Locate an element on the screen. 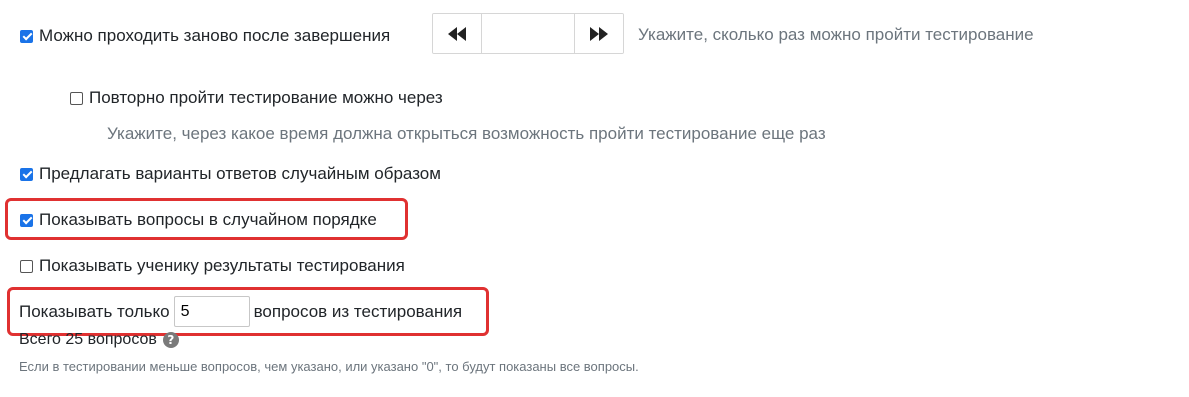 The width and height of the screenshot is (1189, 397). limit-prefix-label: Показывать только is located at coordinates (94, 311).